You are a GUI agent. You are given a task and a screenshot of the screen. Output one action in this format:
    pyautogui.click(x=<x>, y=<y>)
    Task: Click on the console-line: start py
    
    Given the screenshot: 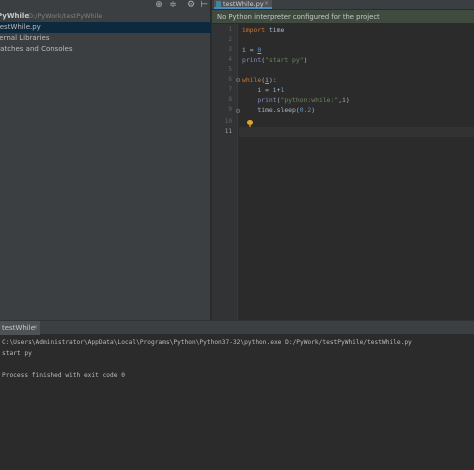 What is the action you would take?
    pyautogui.click(x=17, y=353)
    